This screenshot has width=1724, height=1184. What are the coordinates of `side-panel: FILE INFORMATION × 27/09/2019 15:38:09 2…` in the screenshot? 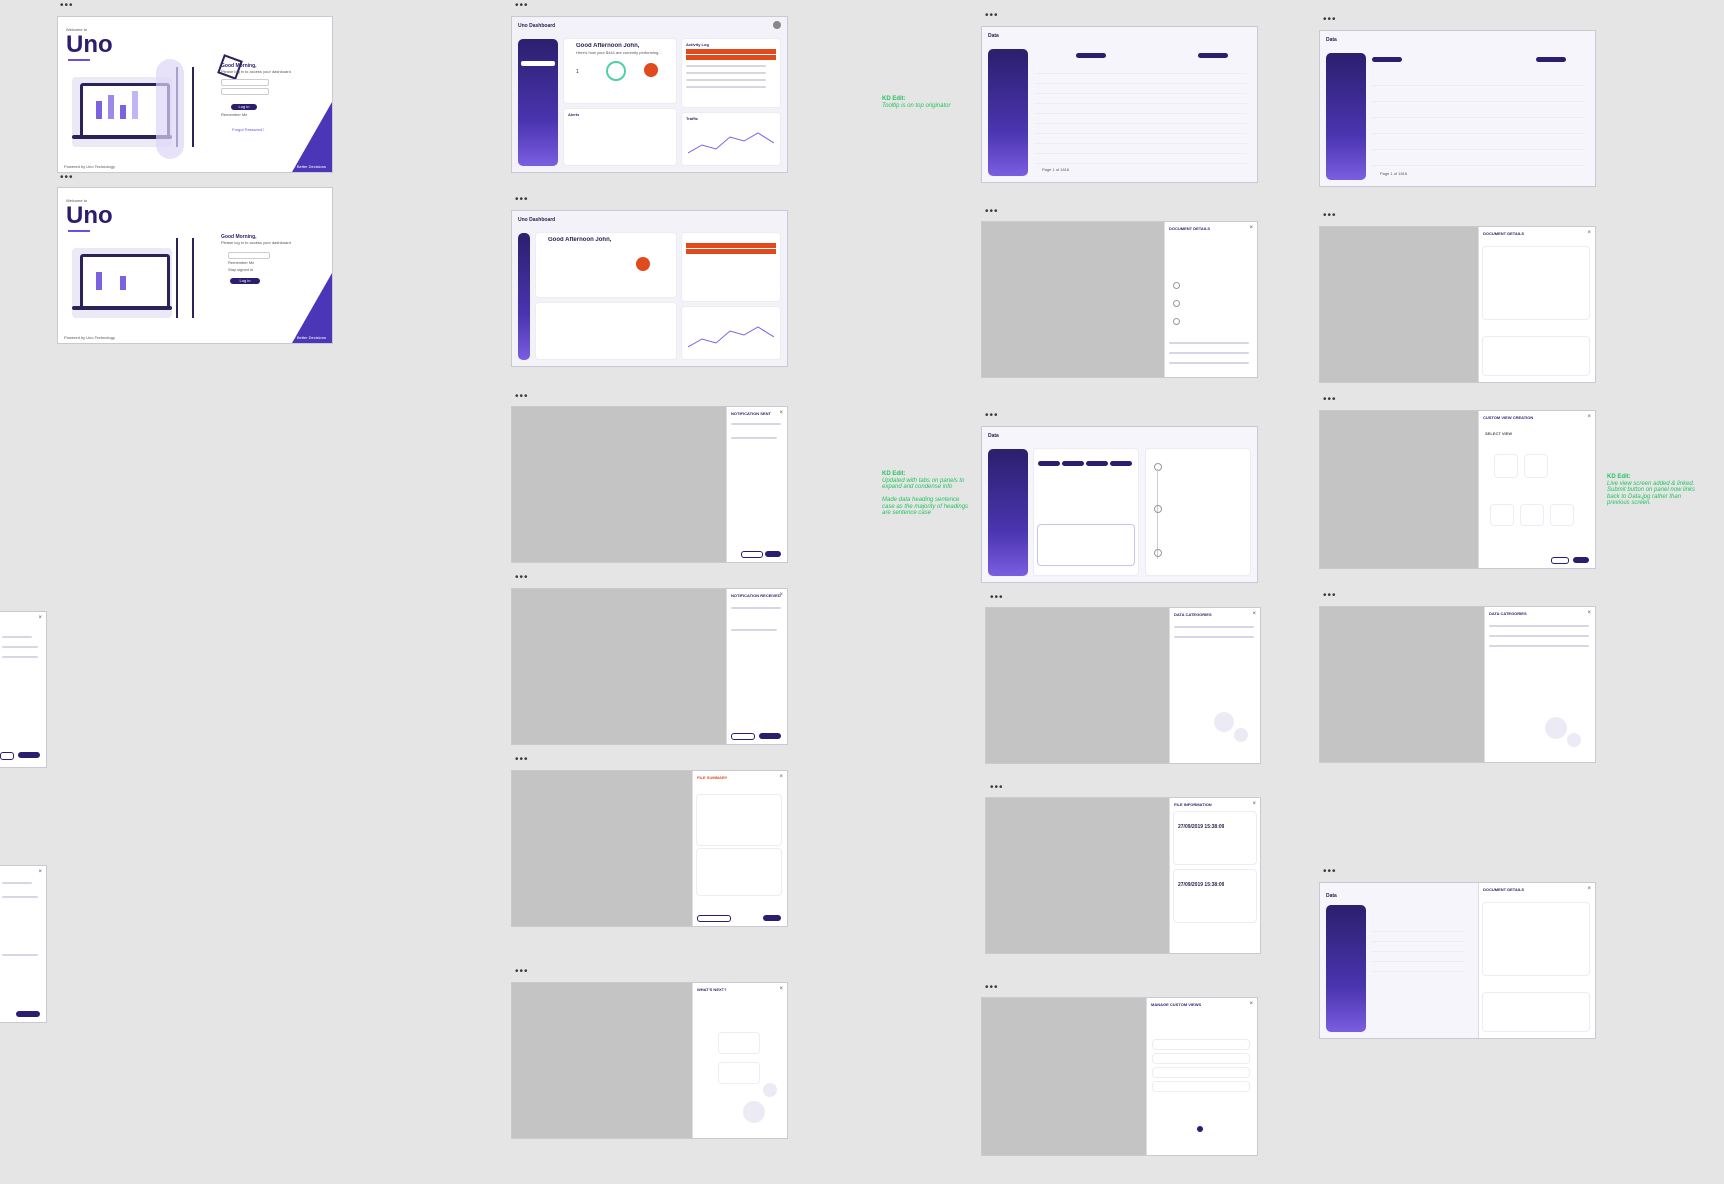 It's located at (1214, 875).